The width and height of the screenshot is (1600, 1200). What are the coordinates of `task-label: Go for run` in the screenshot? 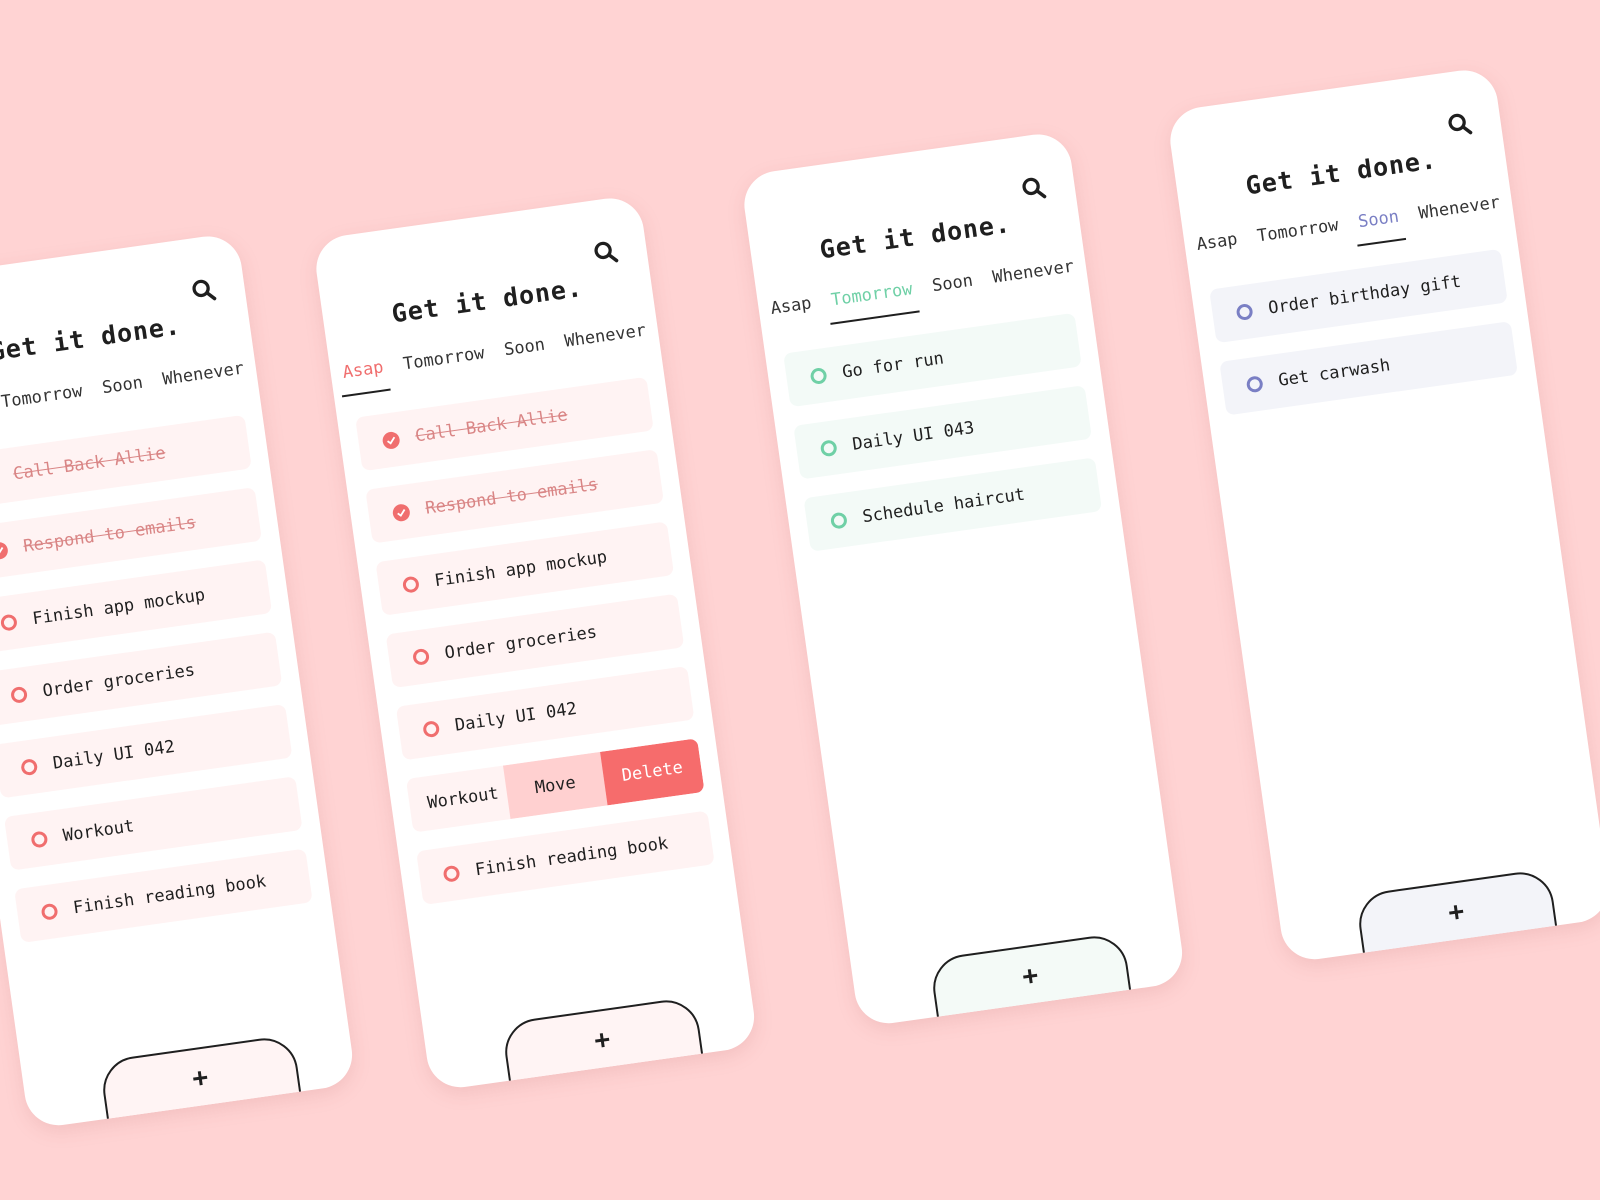 It's located at (893, 365).